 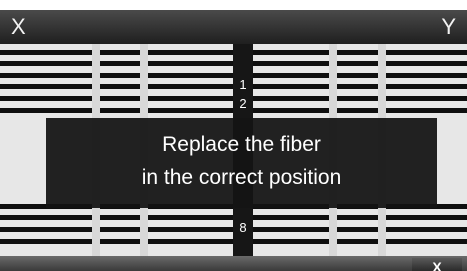 What do you see at coordinates (241, 177) in the screenshot?
I see `message-line-2: in the correct position` at bounding box center [241, 177].